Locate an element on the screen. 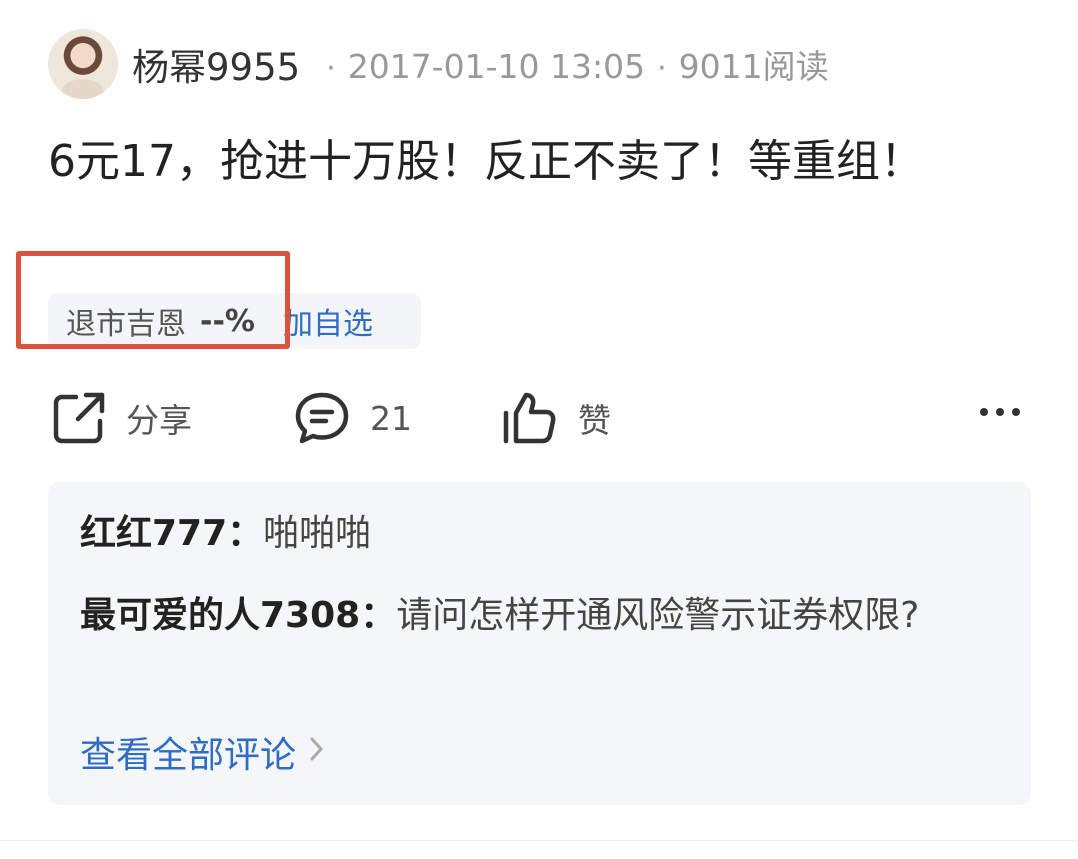 The image size is (1078, 859). chevron-right-icon is located at coordinates (317, 752).